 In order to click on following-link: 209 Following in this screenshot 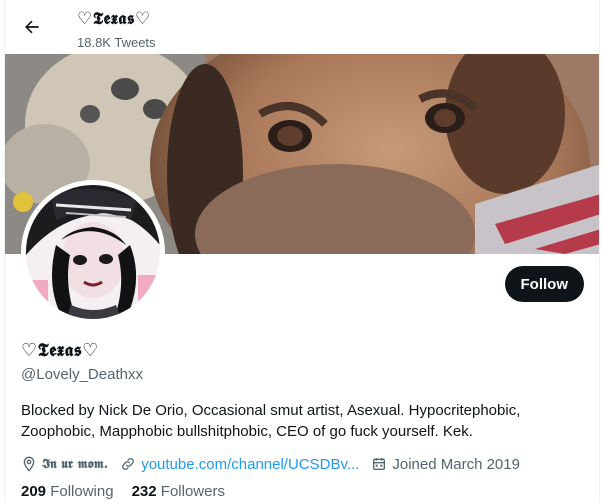, I will do `click(67, 491)`.